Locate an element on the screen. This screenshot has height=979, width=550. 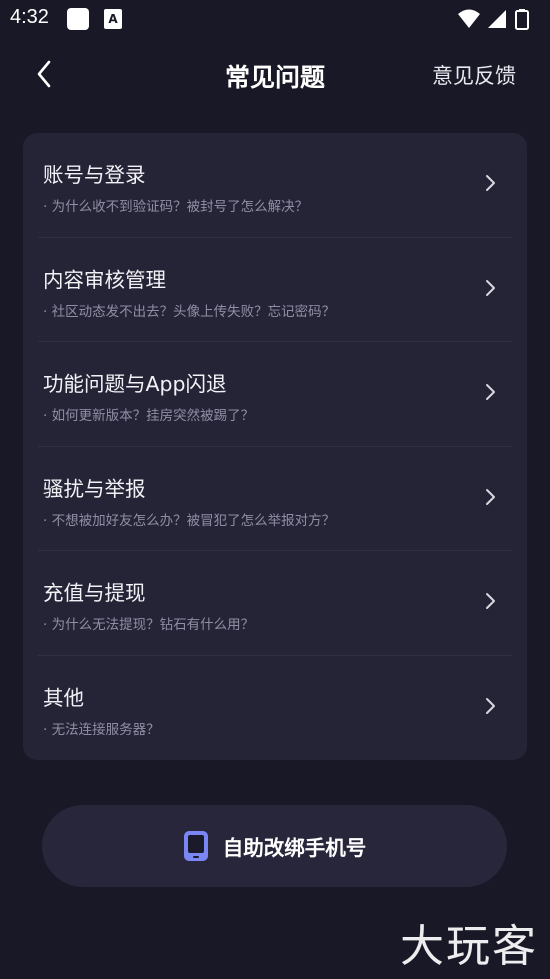
wifi-icon is located at coordinates (469, 18).